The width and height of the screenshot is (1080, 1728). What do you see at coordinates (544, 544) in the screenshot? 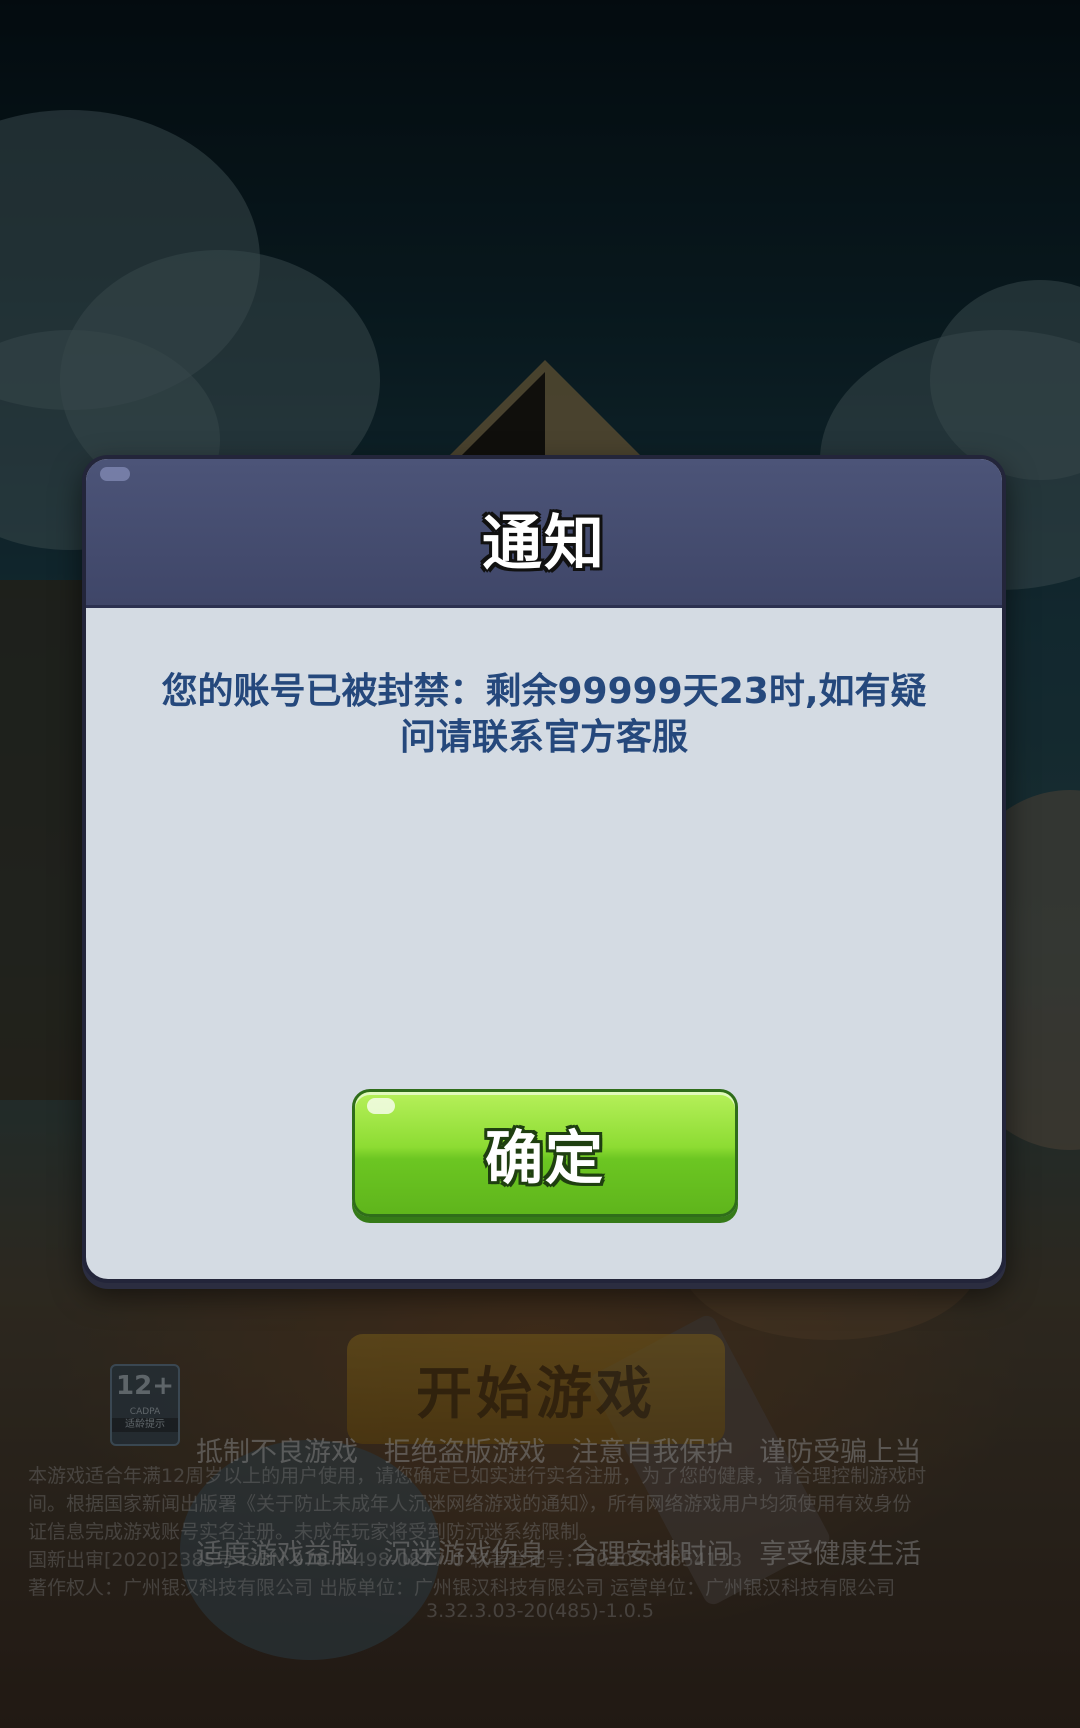
I see `dialog-title: 通知` at bounding box center [544, 544].